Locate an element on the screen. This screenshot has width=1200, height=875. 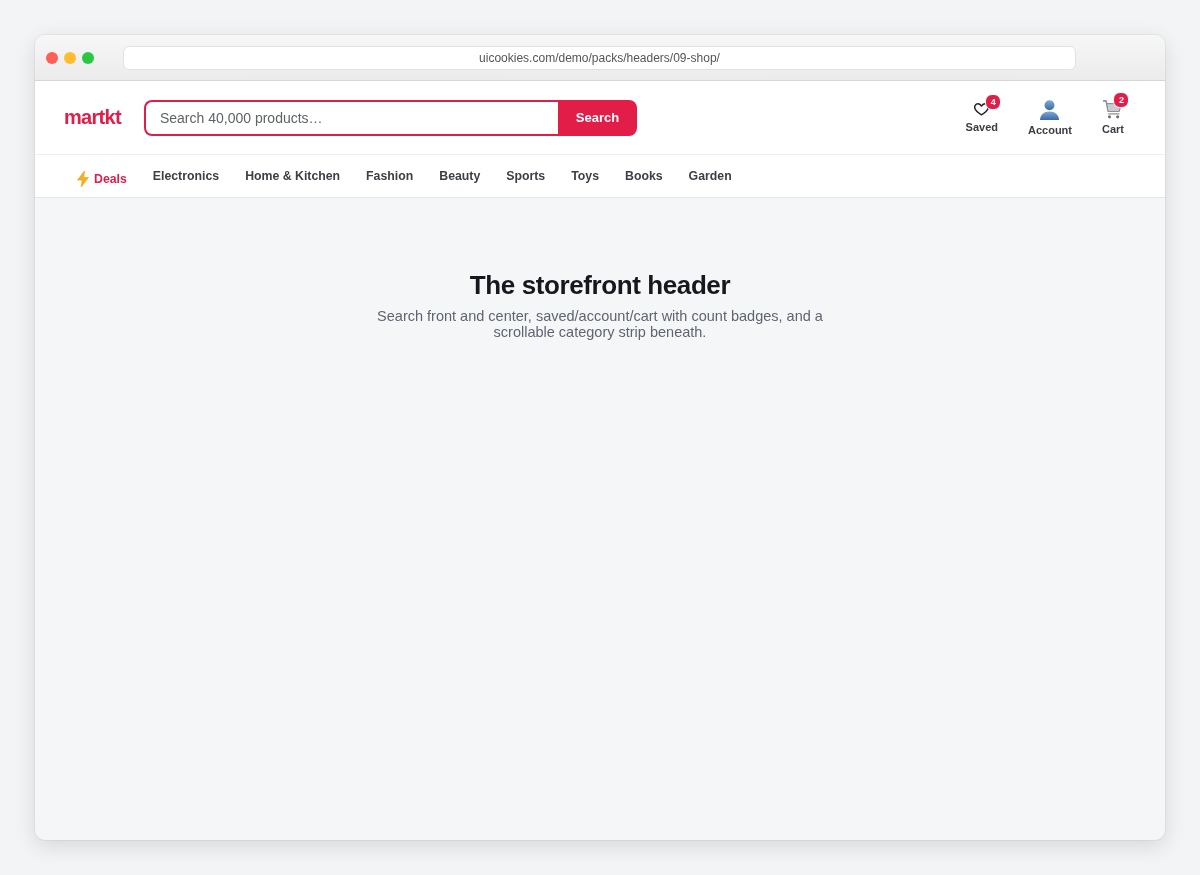
category-link: Beauty is located at coordinates (460, 176).